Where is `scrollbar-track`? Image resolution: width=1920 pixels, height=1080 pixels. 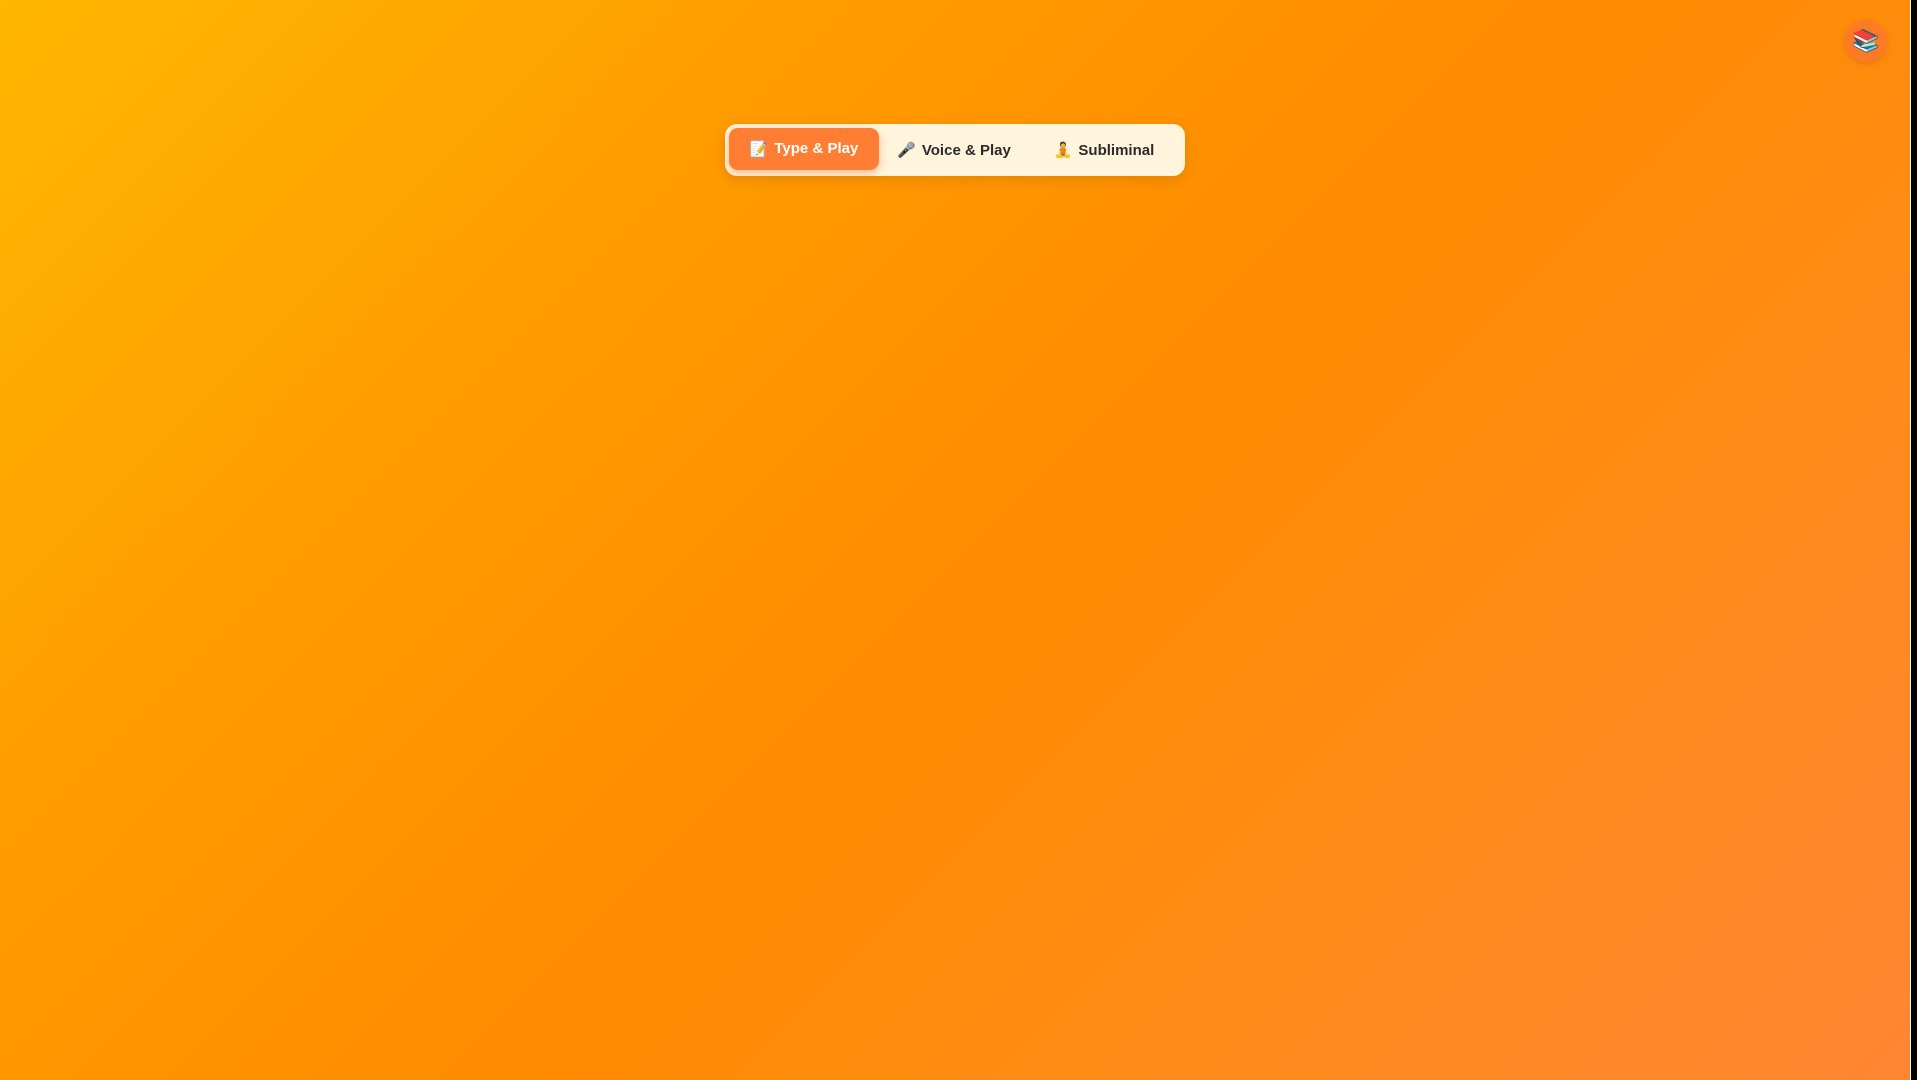 scrollbar-track is located at coordinates (1914, 540).